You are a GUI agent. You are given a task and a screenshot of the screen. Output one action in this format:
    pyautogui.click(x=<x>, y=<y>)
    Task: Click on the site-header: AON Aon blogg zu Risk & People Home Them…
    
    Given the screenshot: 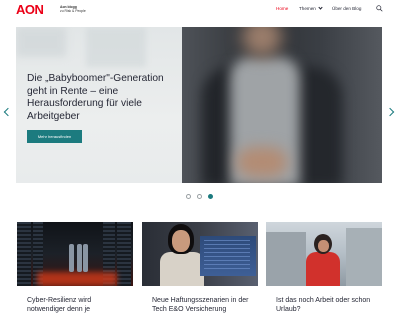 What is the action you would take?
    pyautogui.click(x=200, y=11)
    